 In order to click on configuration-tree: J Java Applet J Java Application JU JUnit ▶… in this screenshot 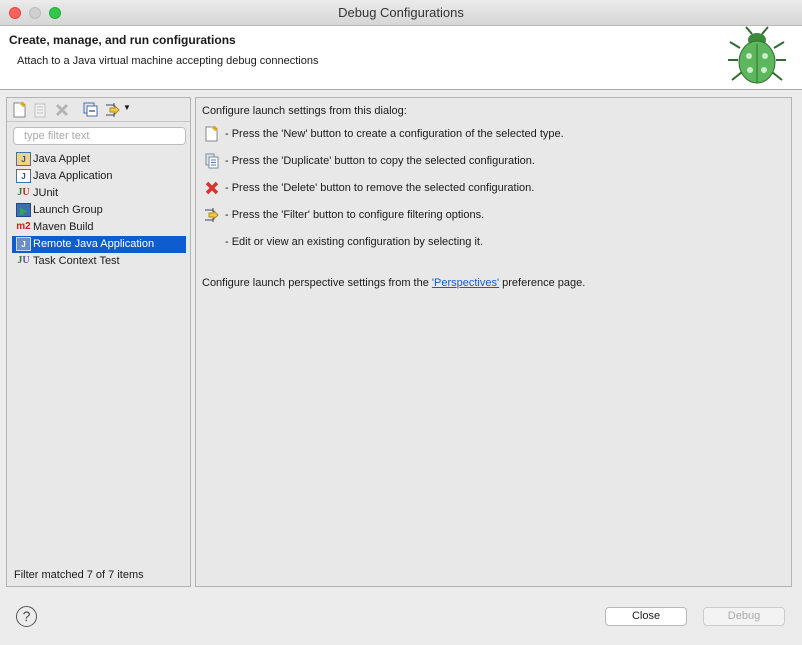, I will do `click(99, 210)`.